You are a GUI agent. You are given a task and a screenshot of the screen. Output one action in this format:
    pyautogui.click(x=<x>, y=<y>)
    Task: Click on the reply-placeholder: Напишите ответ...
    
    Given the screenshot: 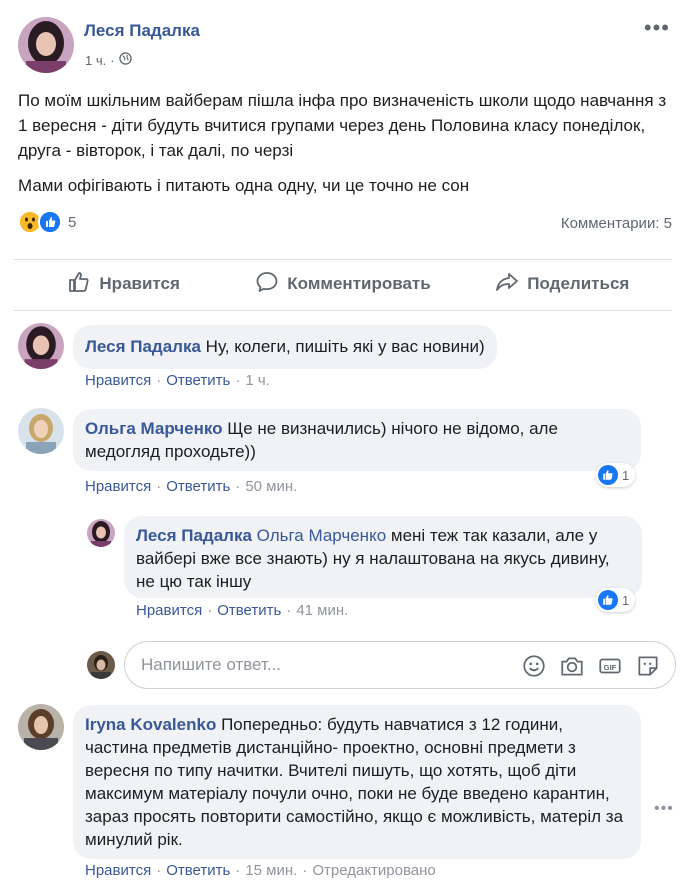 What is the action you would take?
    pyautogui.click(x=211, y=664)
    